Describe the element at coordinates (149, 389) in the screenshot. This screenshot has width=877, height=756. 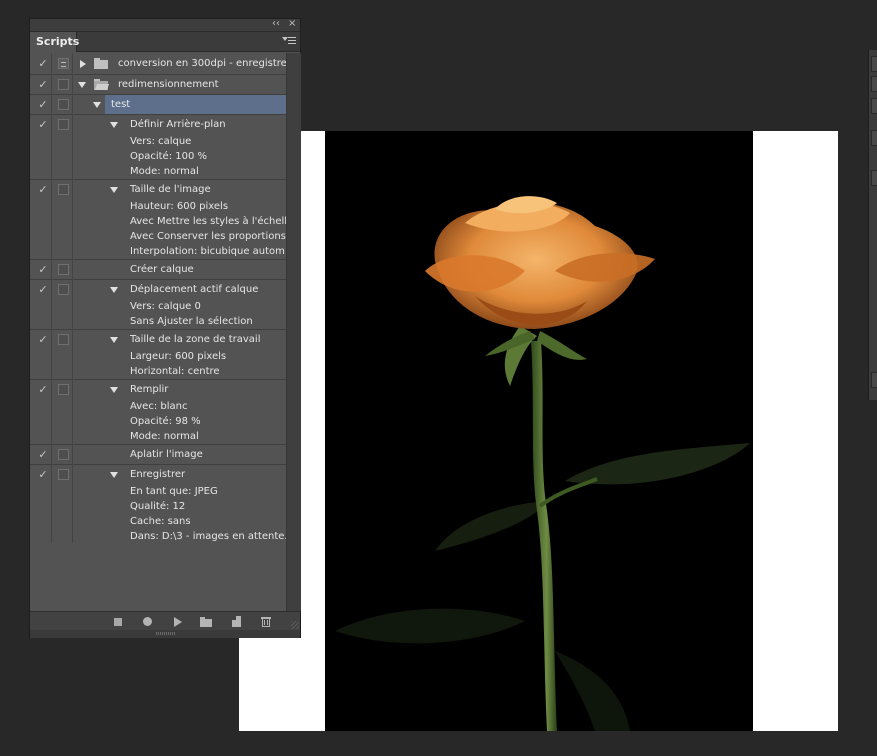
I see `row-label: Remplir` at that location.